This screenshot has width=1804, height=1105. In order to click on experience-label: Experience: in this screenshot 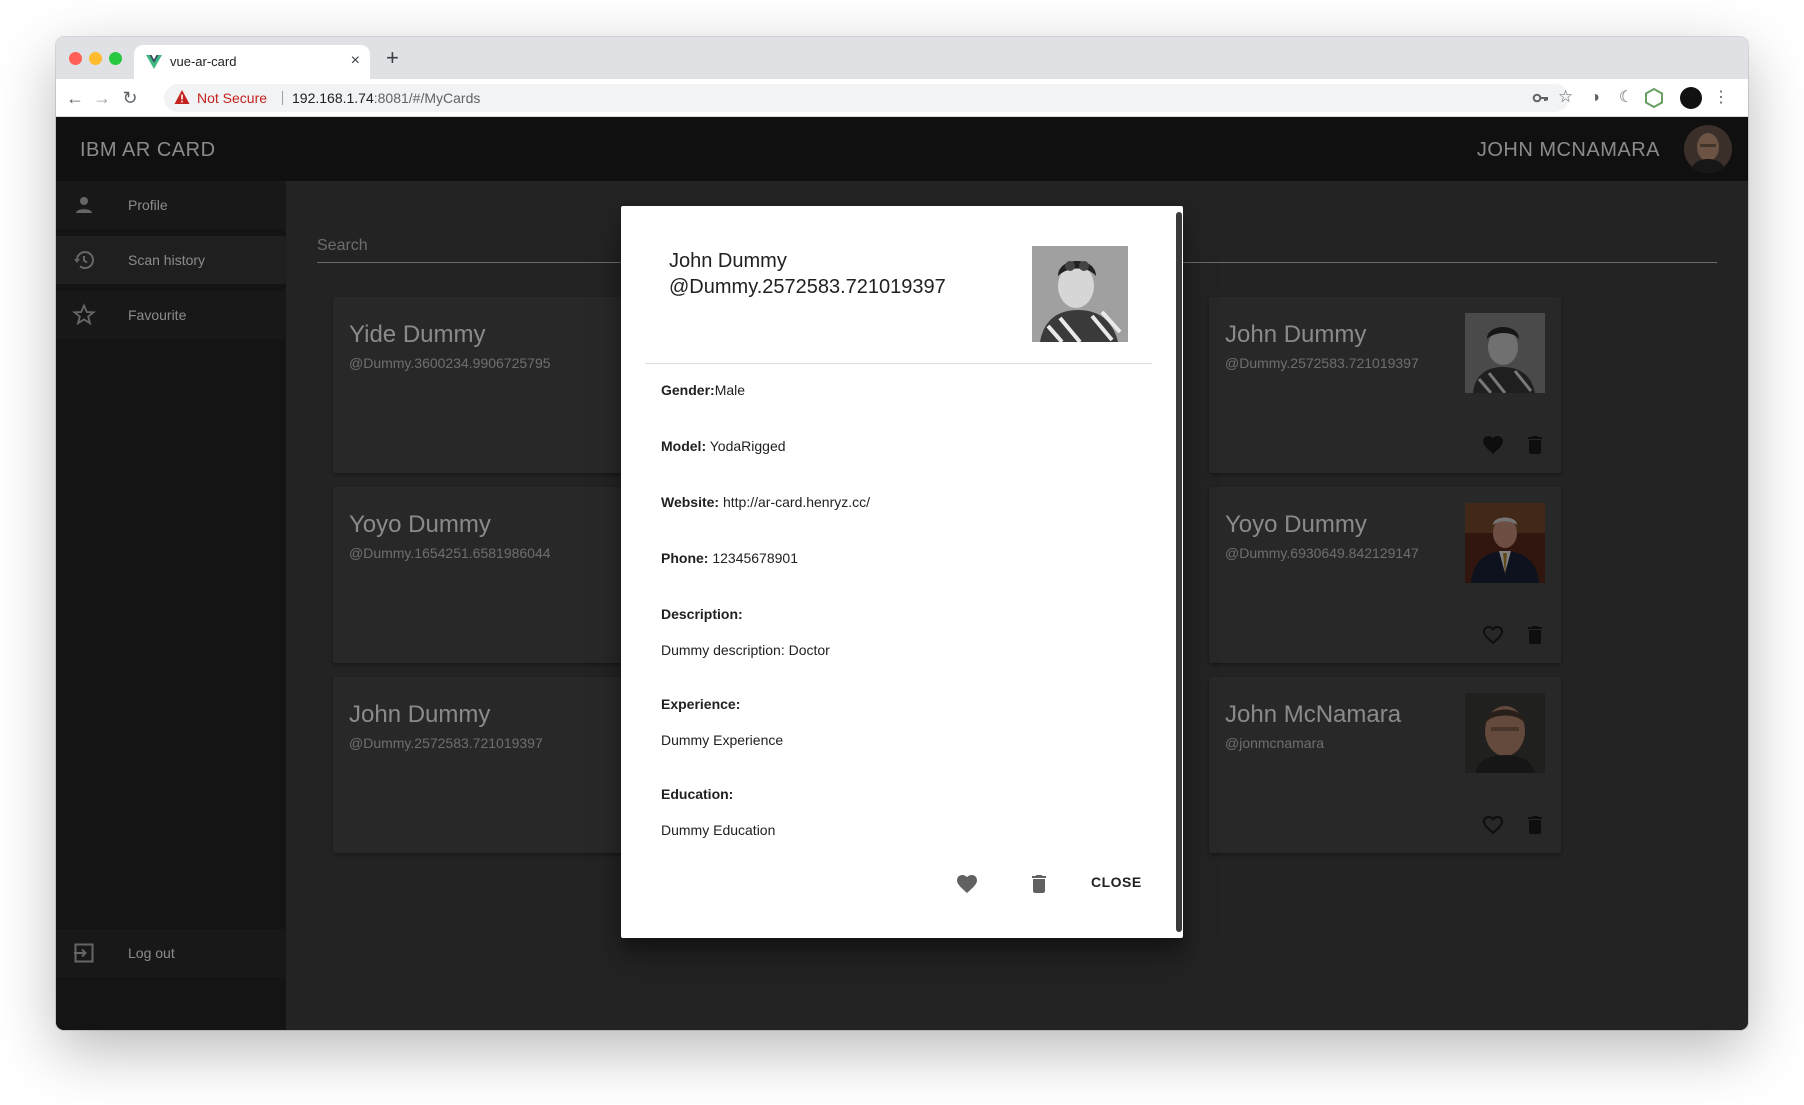, I will do `click(700, 704)`.